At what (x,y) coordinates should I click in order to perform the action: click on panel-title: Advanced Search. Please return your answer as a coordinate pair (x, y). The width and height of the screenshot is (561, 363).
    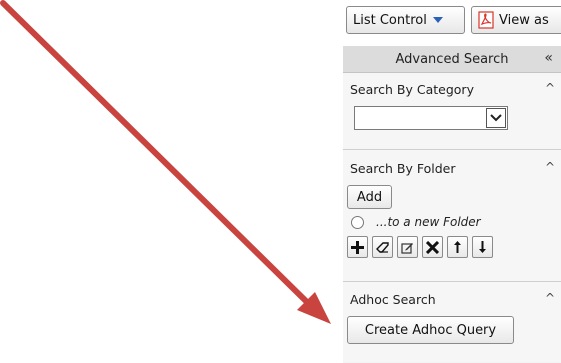
    Looking at the image, I should click on (452, 59).